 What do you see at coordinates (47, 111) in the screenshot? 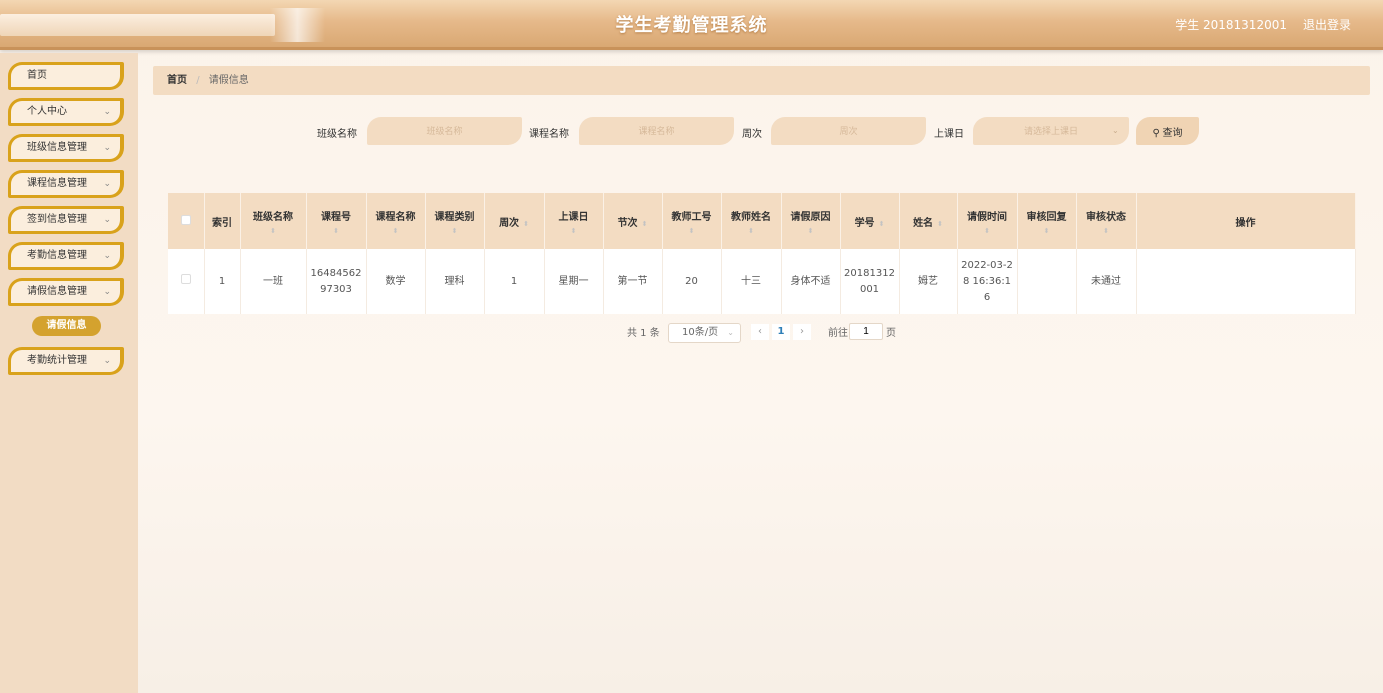
I see `sidebar-item-label: 个人中心` at bounding box center [47, 111].